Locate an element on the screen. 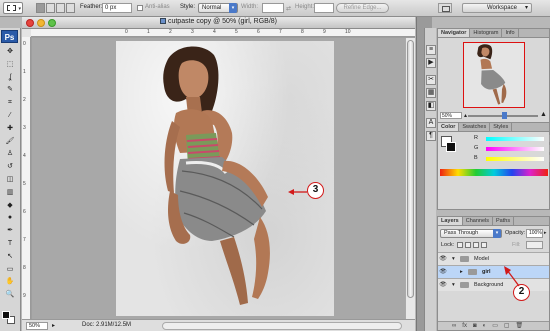 The height and width of the screenshot is (331, 550). height-label: Height: is located at coordinates (305, 7).